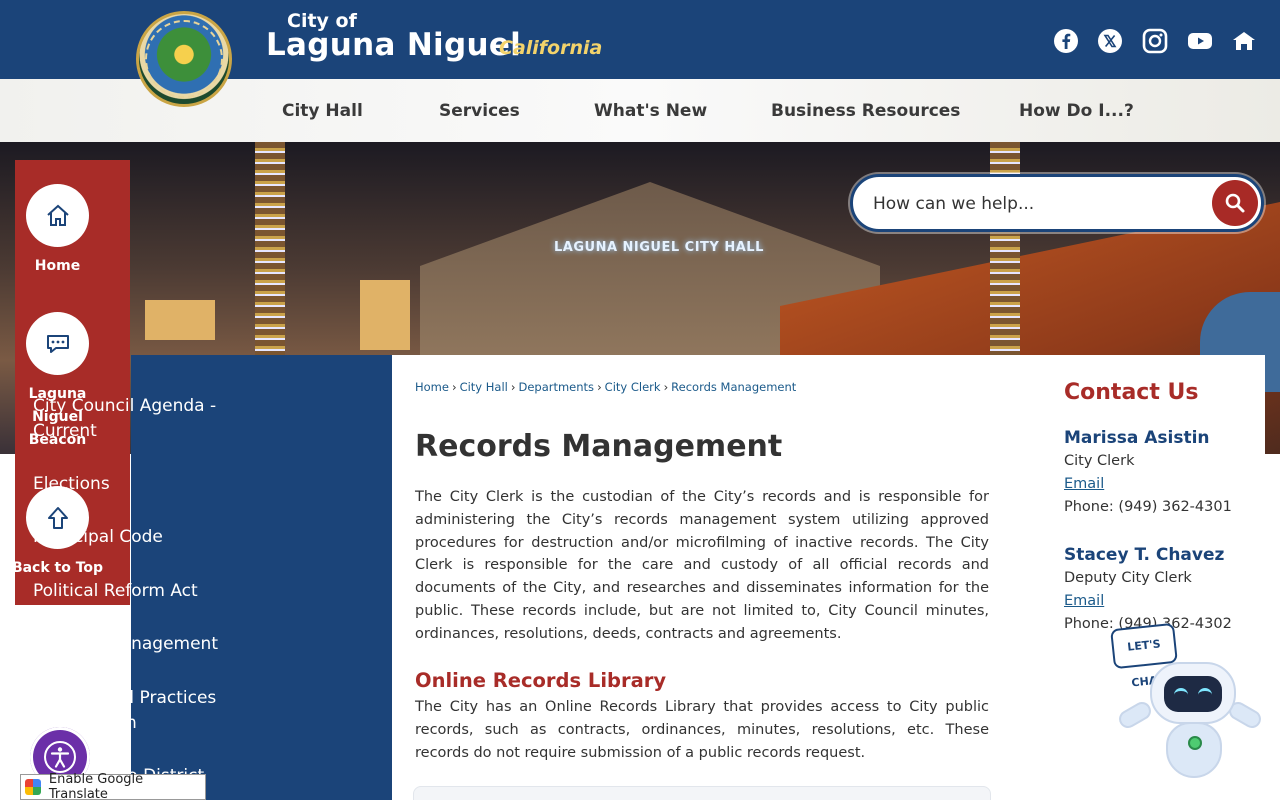 This screenshot has width=1280, height=800. What do you see at coordinates (1066, 41) in the screenshot?
I see `facebook-icon` at bounding box center [1066, 41].